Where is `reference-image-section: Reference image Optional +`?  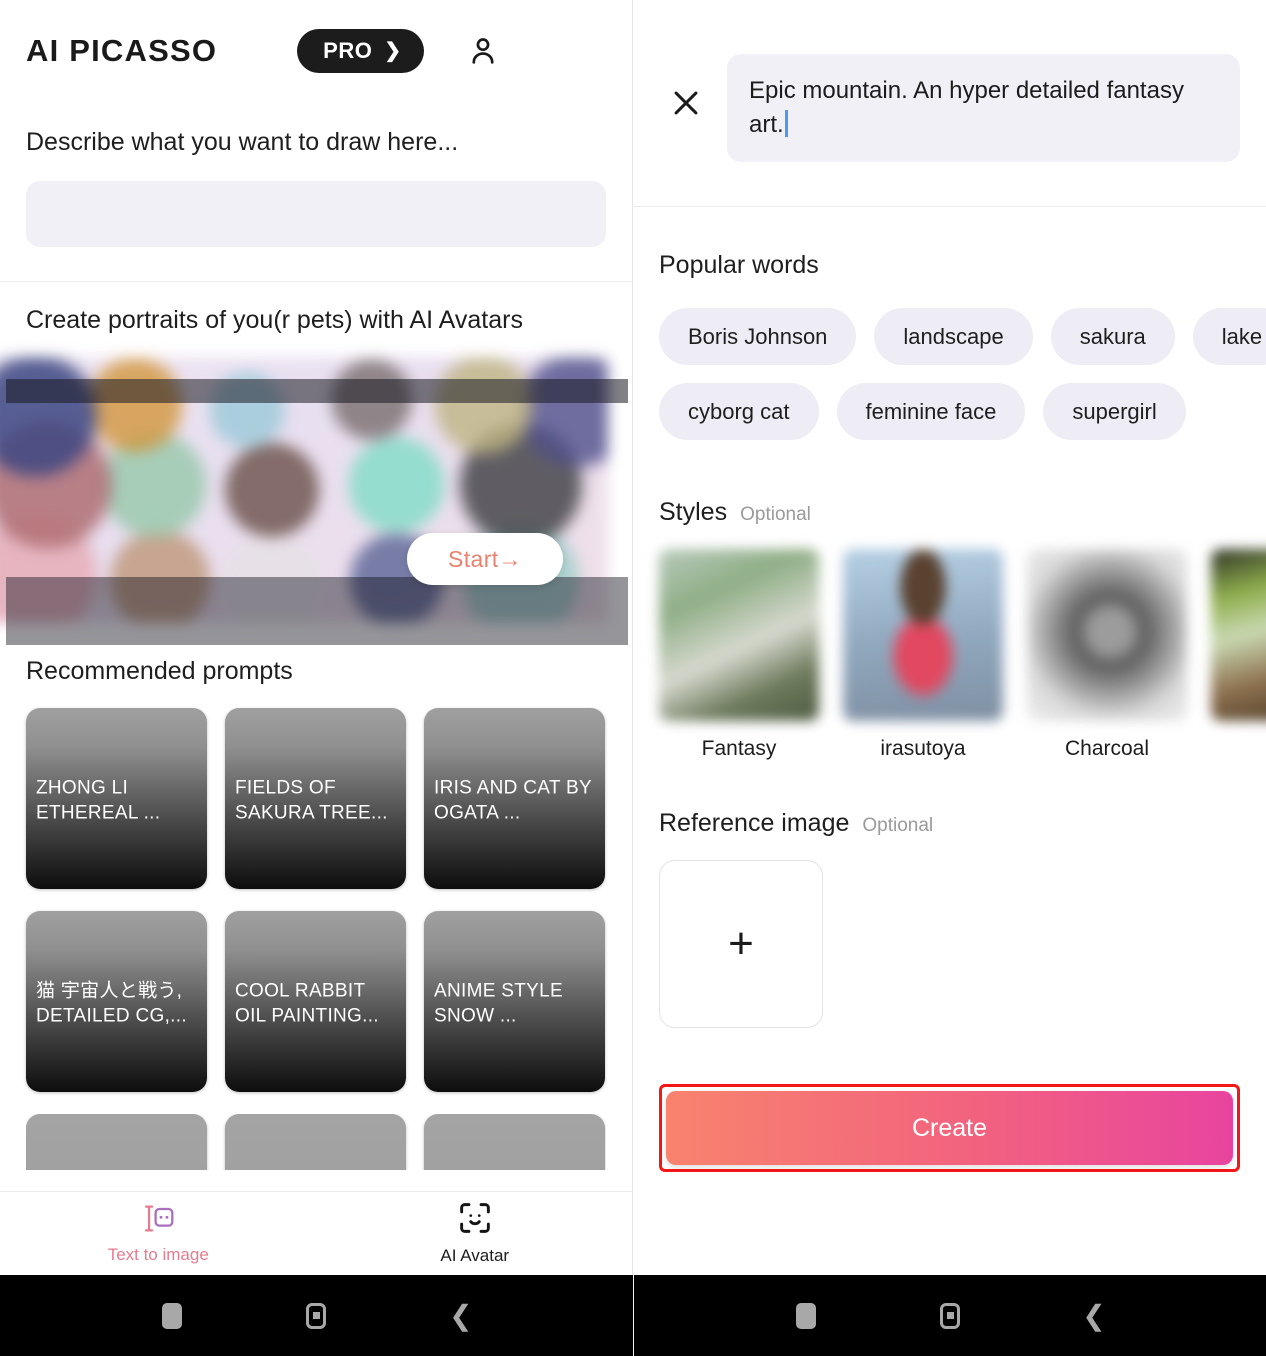 reference-image-section: Reference image Optional + is located at coordinates (949, 895).